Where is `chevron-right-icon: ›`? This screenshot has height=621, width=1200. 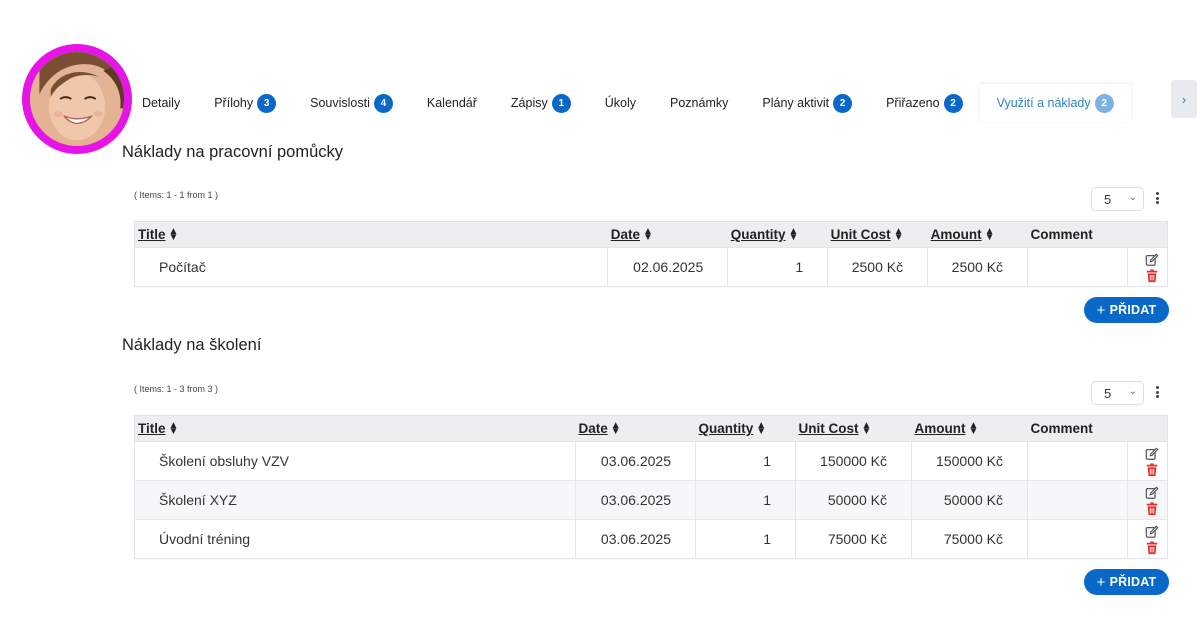
chevron-right-icon: › is located at coordinates (1184, 99).